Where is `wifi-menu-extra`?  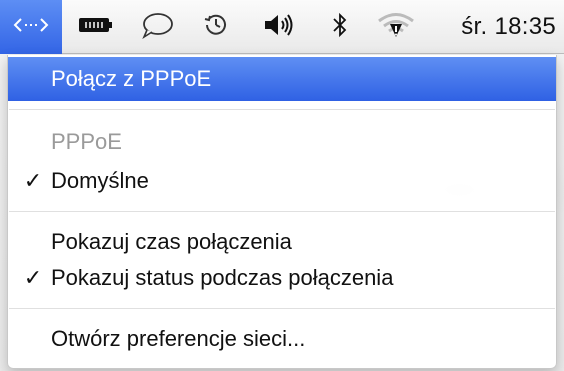
wifi-menu-extra is located at coordinates (396, 27).